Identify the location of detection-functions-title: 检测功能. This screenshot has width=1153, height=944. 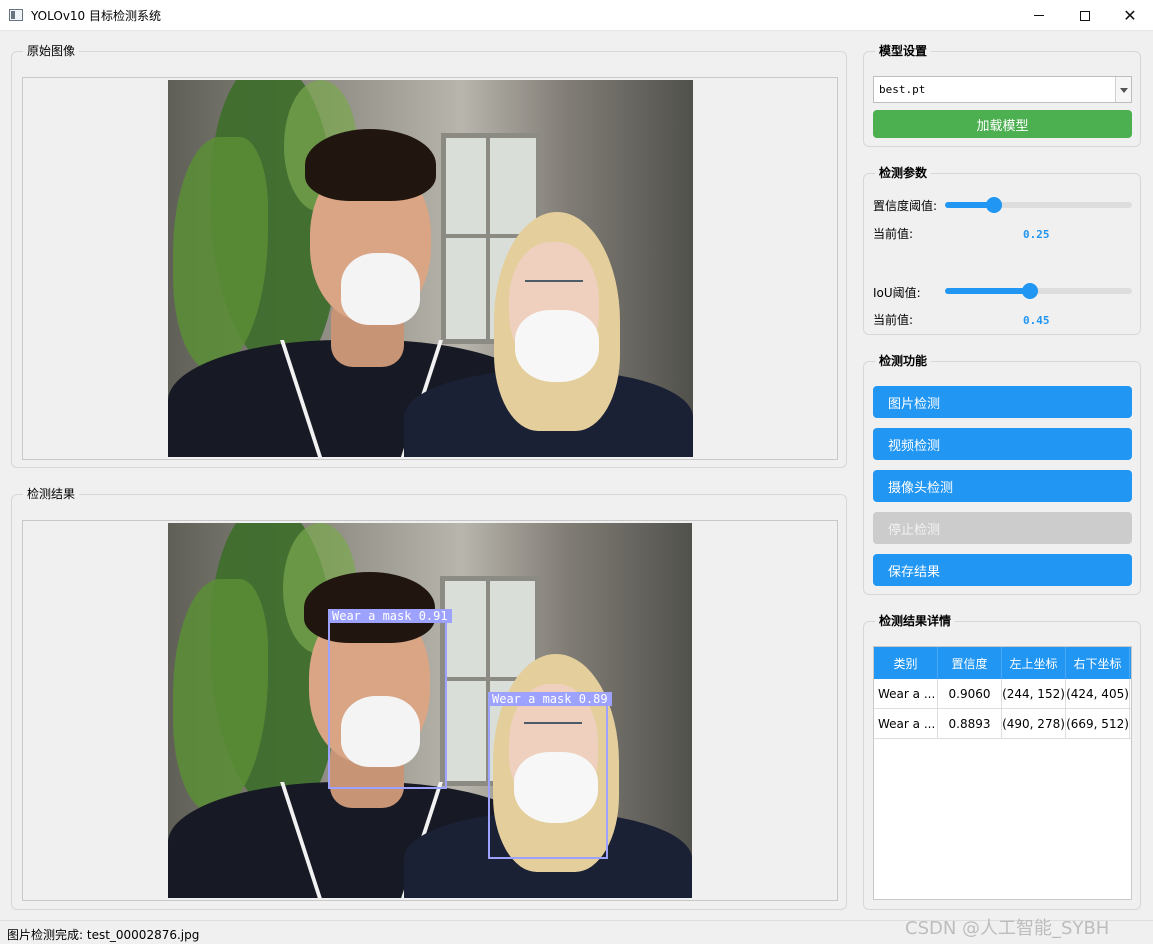
(903, 361).